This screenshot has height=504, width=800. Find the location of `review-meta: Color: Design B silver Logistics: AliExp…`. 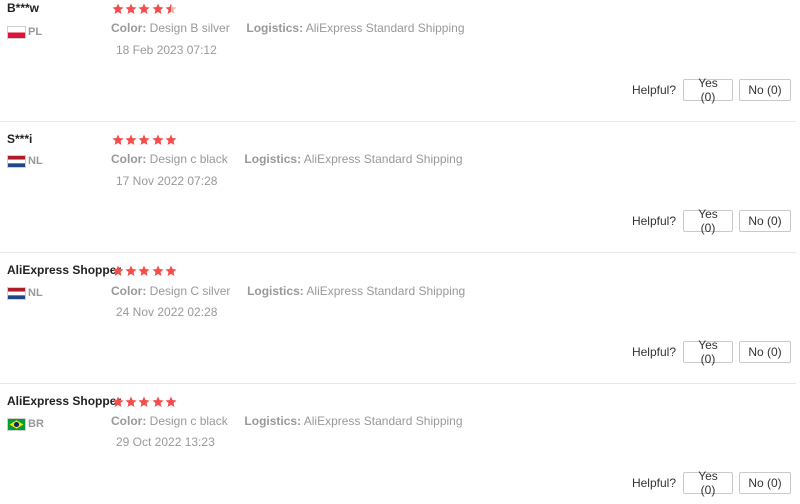

review-meta: Color: Design B silver Logistics: AliExp… is located at coordinates (288, 28).